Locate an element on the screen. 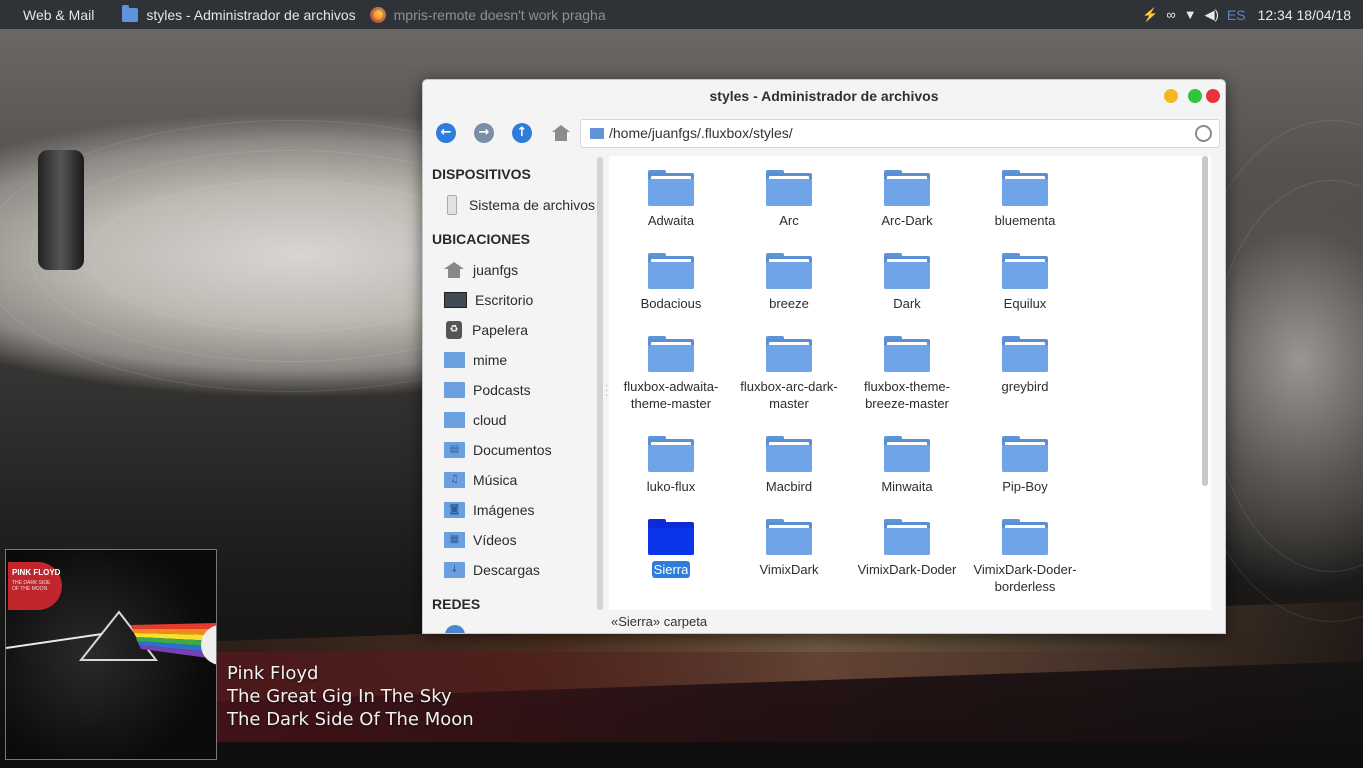 Image resolution: width=1363 pixels, height=768 pixels. sidebar-item-downloads: ↓ Descargas is located at coordinates (509, 570).